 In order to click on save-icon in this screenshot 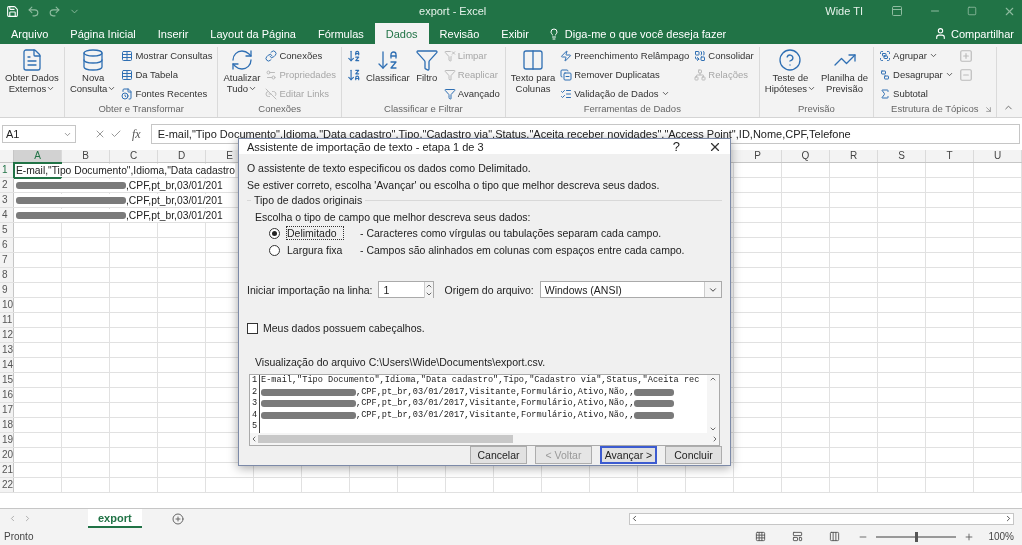, I will do `click(12, 11)`.